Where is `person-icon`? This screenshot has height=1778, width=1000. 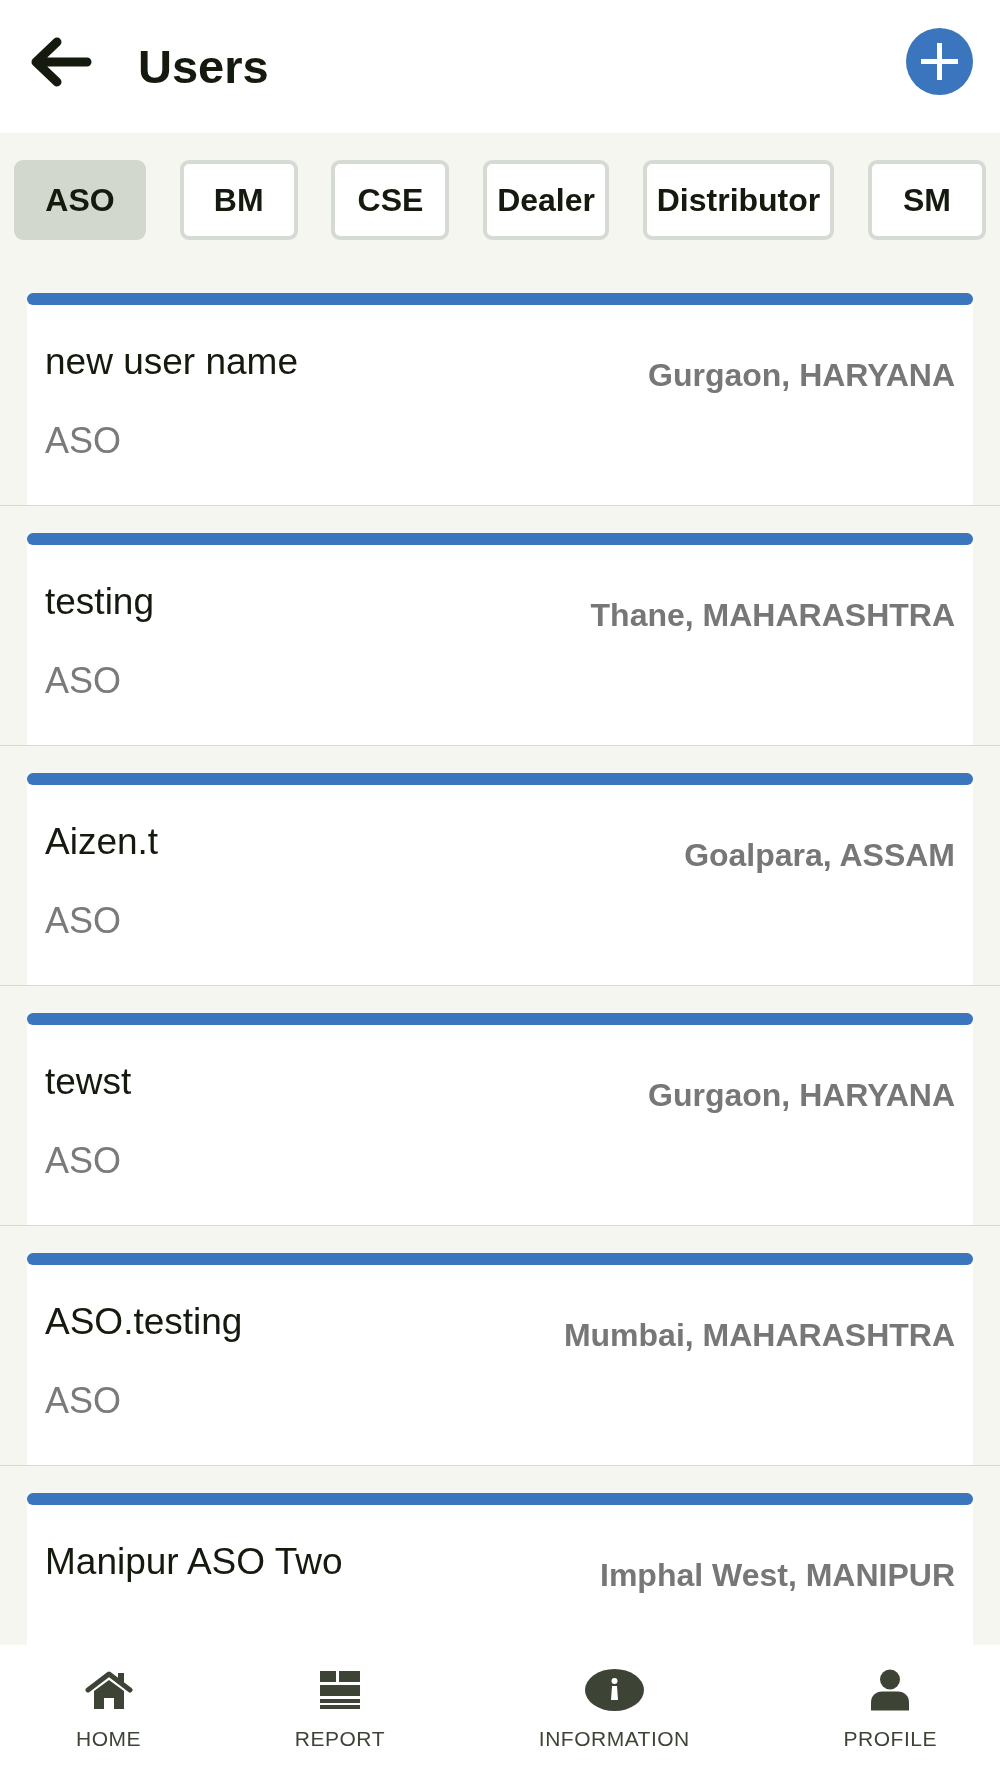
person-icon is located at coordinates (890, 1690).